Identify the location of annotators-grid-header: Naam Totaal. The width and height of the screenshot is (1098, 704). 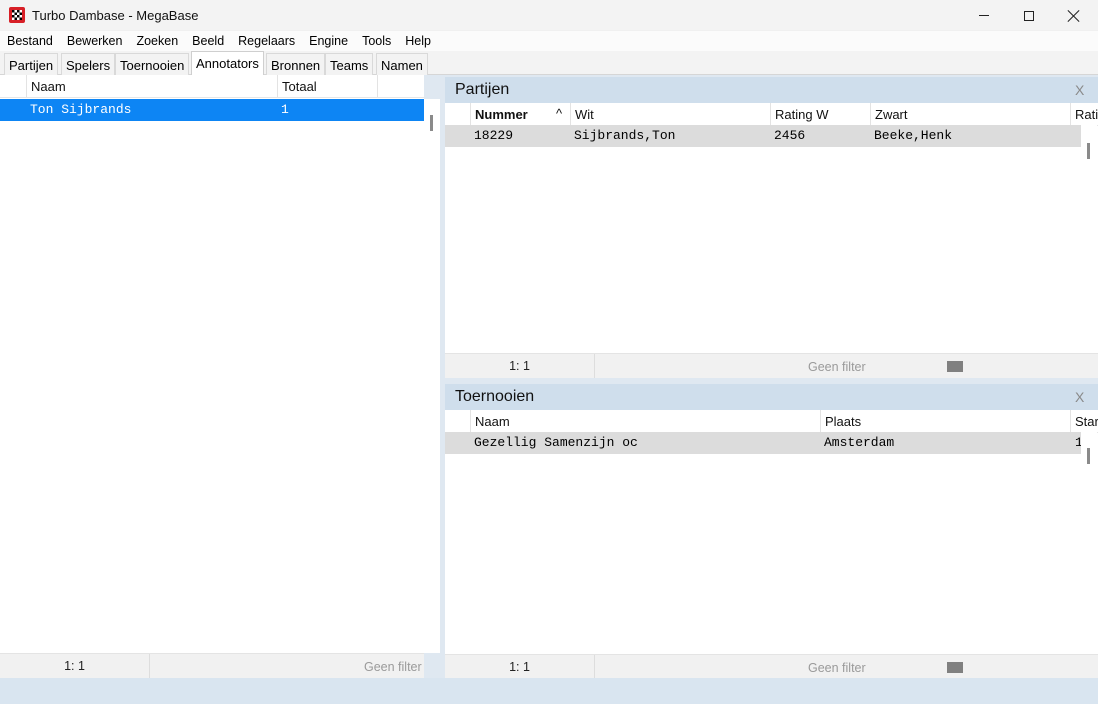
(212, 86).